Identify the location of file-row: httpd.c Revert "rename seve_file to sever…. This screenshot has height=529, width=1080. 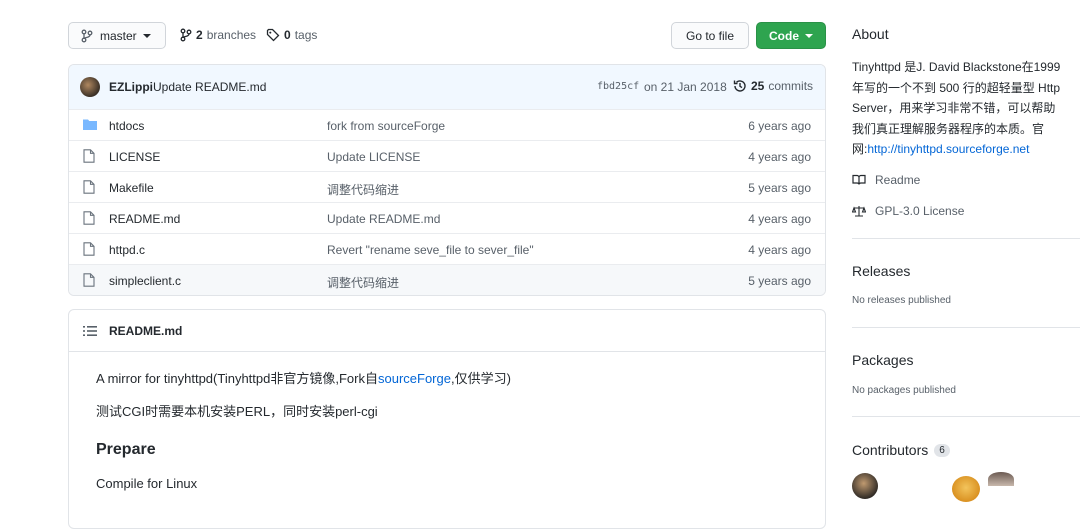
(447, 249).